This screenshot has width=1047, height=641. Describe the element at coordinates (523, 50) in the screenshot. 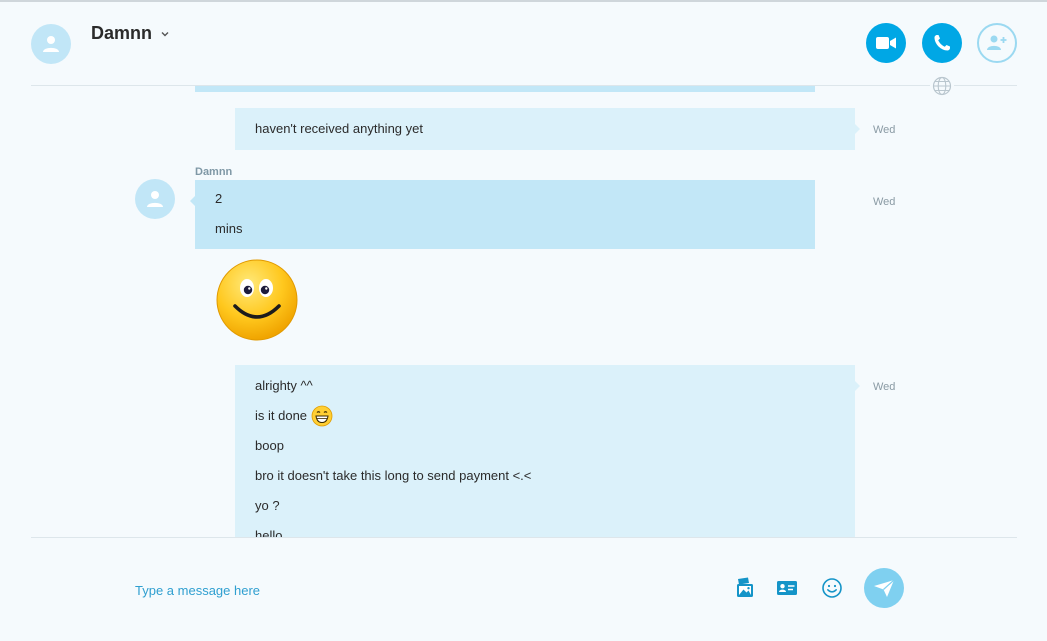

I see `chat-header: Damnn` at that location.